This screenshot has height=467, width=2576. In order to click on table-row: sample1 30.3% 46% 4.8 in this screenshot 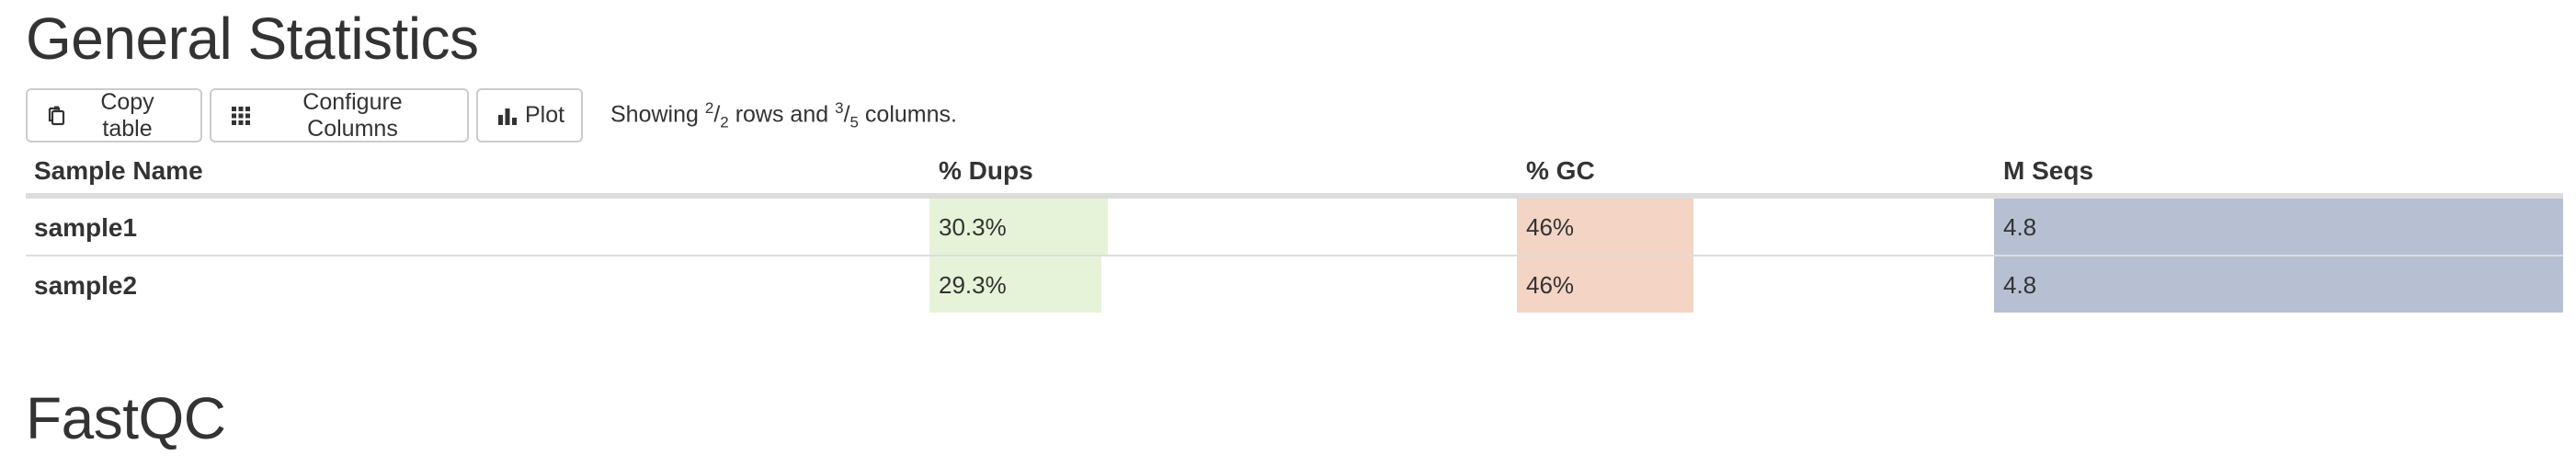, I will do `click(1294, 227)`.